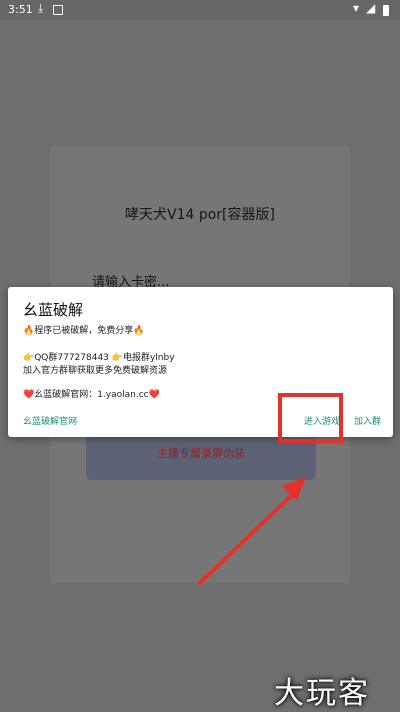 The image size is (400, 712). Describe the element at coordinates (99, 358) in the screenshot. I see `dialog-line-2: 👉QQ群777278443 👉电报群ylnby` at that location.